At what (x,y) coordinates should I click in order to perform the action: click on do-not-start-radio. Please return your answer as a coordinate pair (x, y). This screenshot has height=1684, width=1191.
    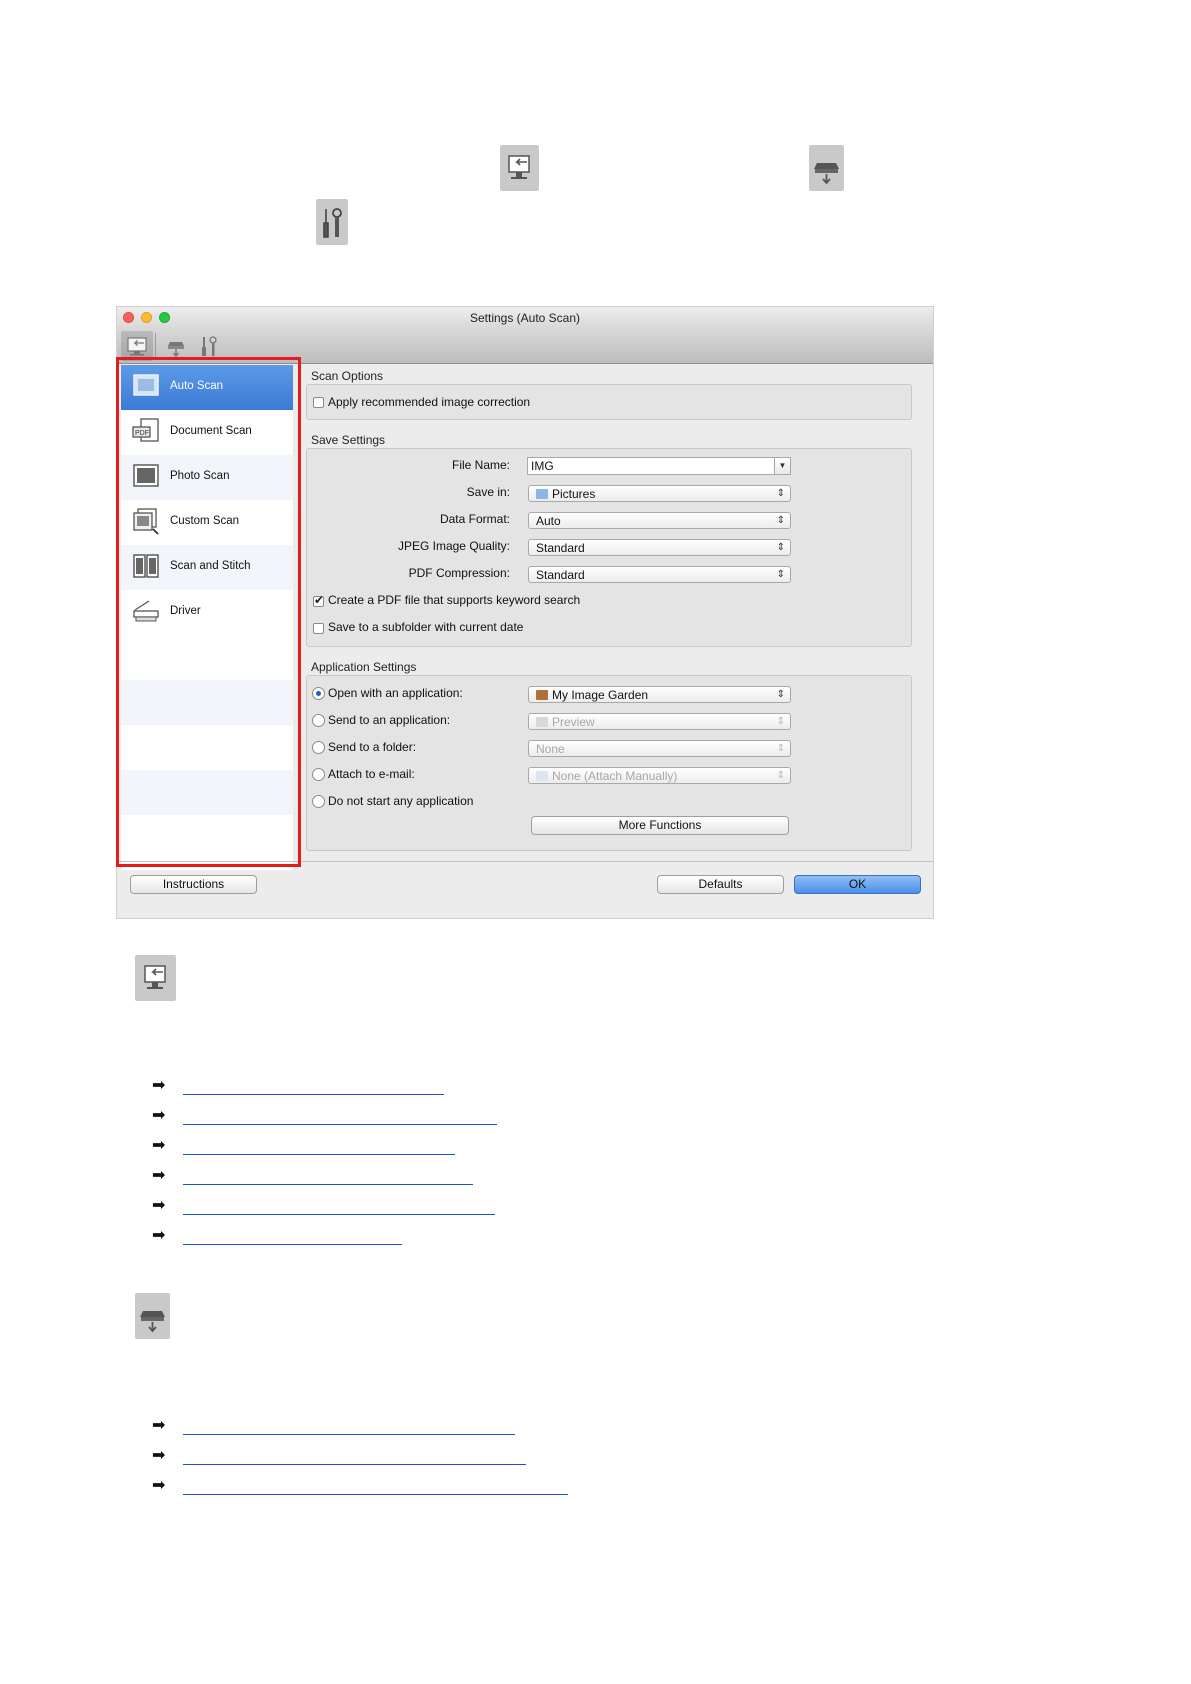
    Looking at the image, I should click on (318, 801).